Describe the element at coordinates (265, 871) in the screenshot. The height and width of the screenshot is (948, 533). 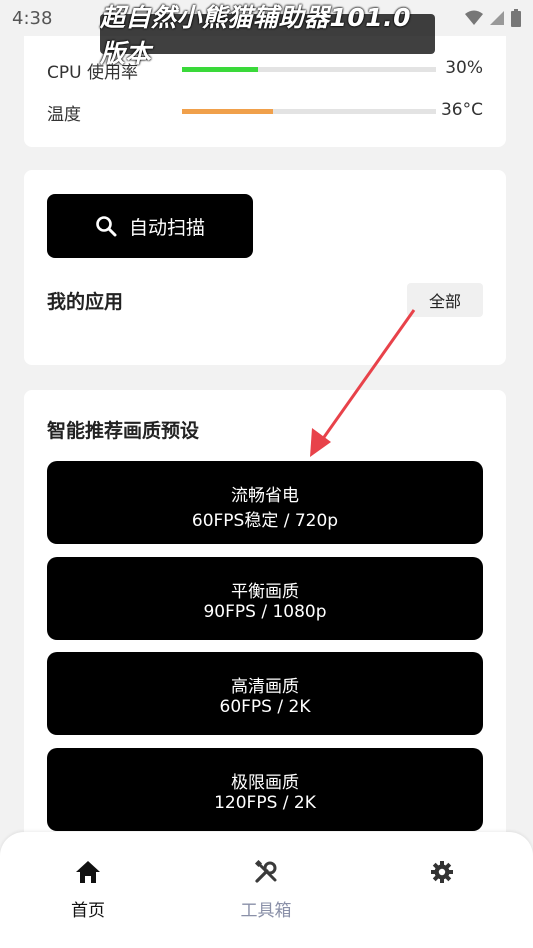
I see `tools-icon` at that location.